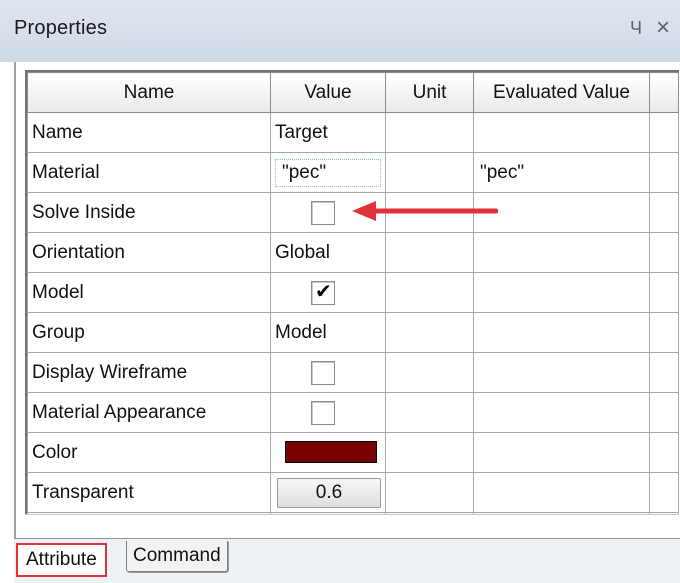 The image size is (680, 583). I want to click on horizontal-scroll-area, so click(352, 525).